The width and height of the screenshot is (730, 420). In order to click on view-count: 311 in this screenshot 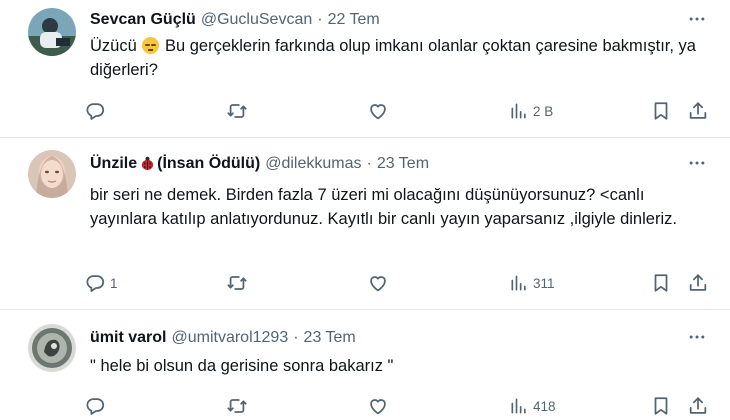, I will do `click(544, 283)`.